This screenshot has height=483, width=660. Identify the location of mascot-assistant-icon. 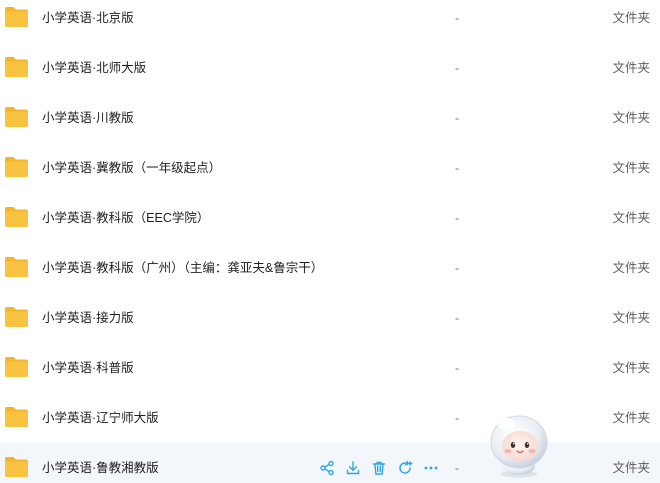
(519, 445).